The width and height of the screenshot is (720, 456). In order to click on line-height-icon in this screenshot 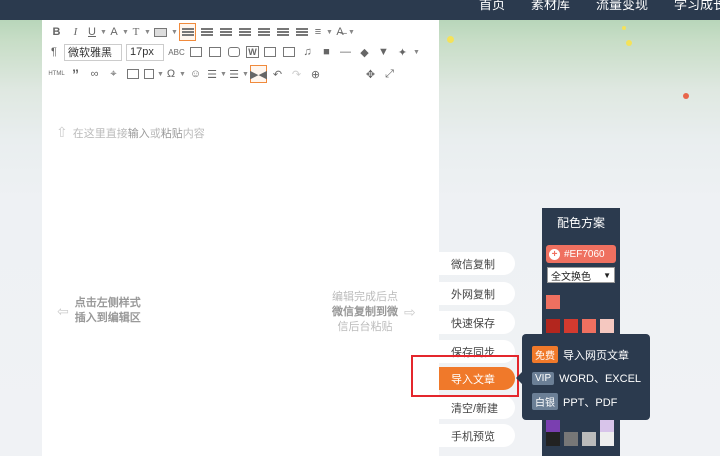, I will do `click(301, 32)`.